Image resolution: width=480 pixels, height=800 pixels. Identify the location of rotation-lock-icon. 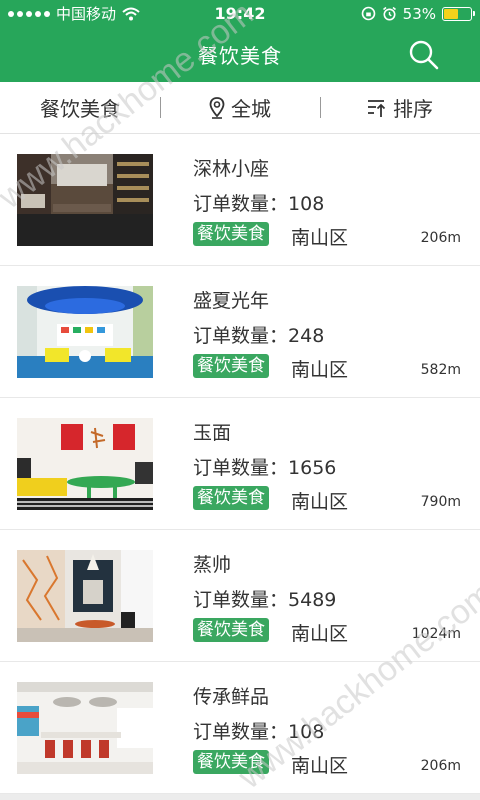
(368, 13).